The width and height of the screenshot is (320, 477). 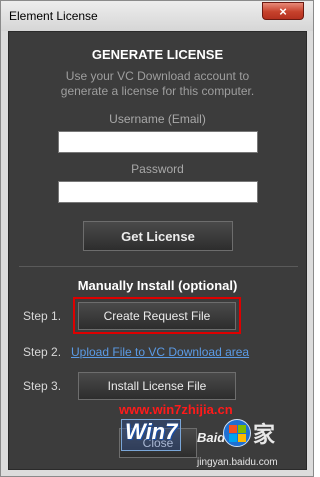 I want to click on username-input, so click(x=158, y=142).